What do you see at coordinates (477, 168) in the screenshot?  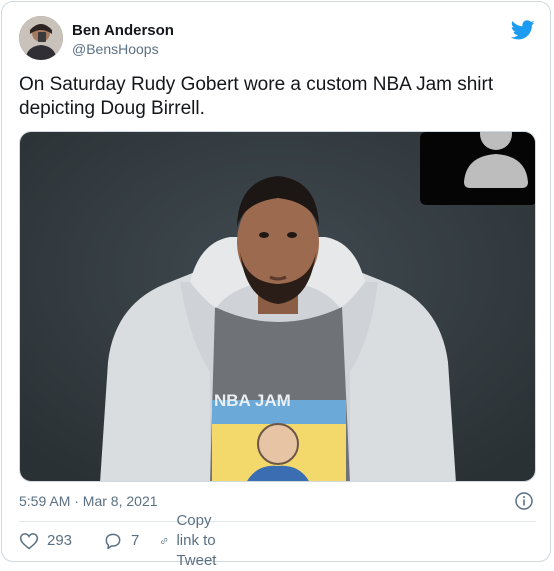 I see `participant-tile` at bounding box center [477, 168].